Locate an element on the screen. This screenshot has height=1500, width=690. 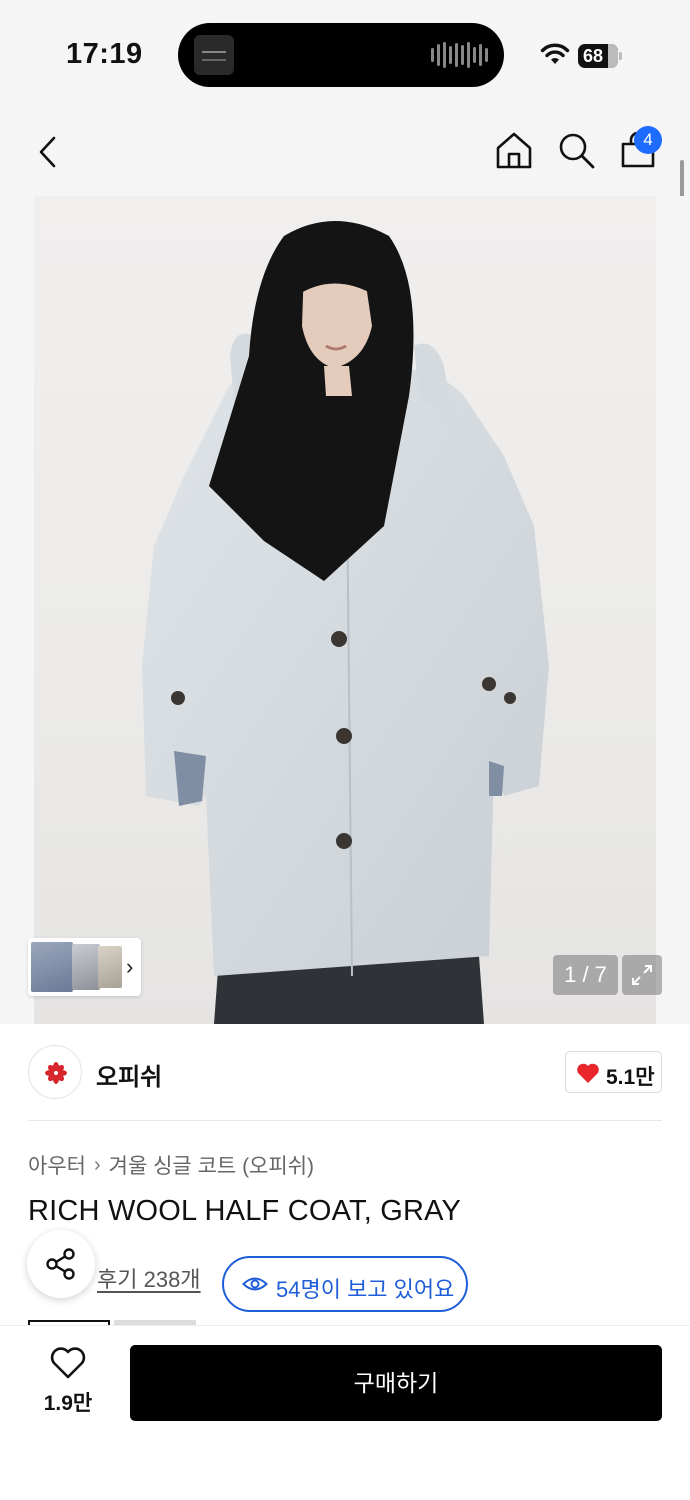
expand-button is located at coordinates (642, 975).